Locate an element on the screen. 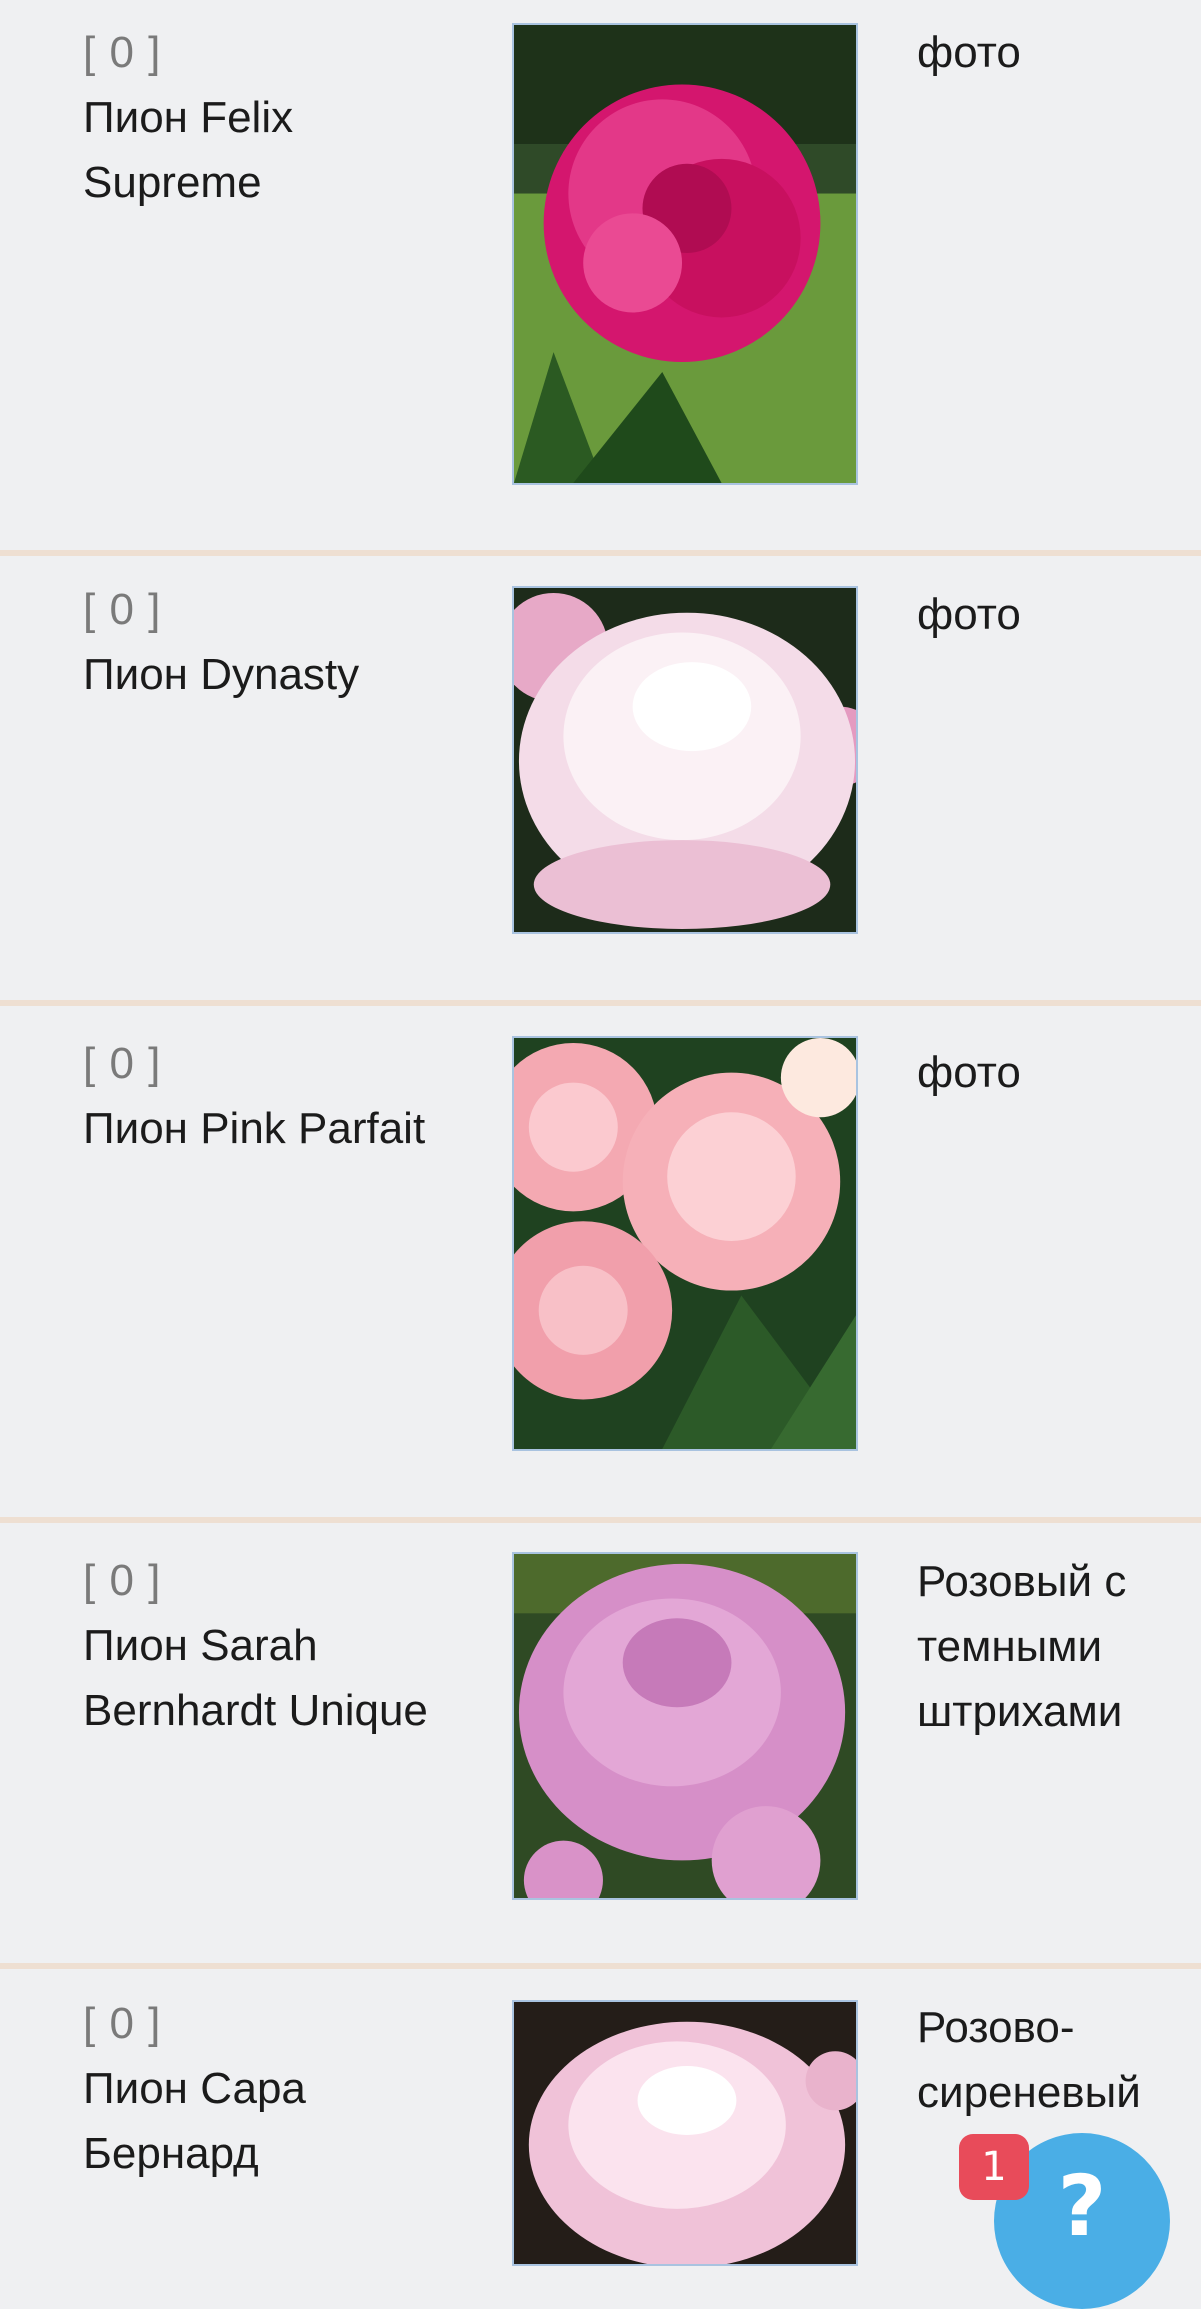  product-description: Розово-сиреневый is located at coordinates (1057, 2060).